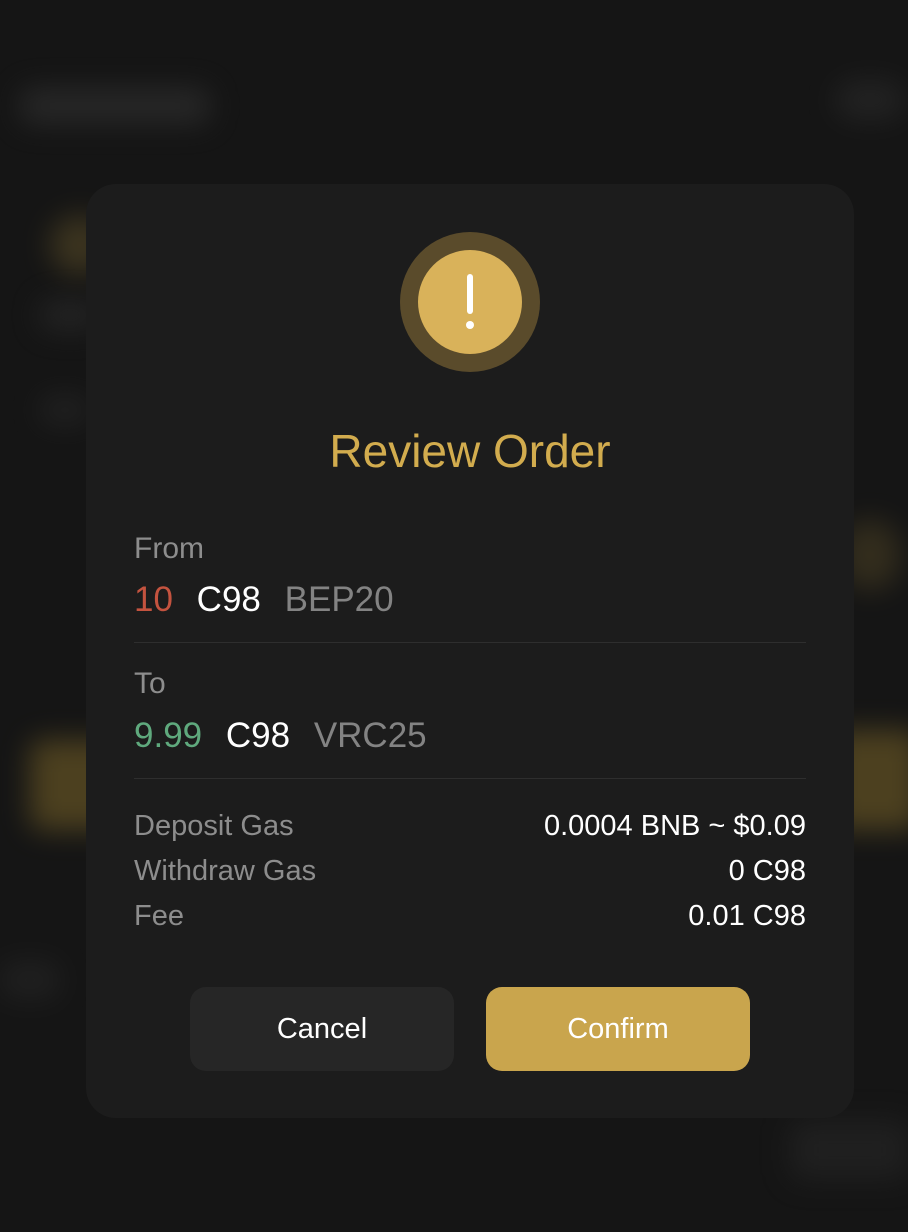 The width and height of the screenshot is (908, 1232). I want to click on background-blur-panel, so click(849, 1150).